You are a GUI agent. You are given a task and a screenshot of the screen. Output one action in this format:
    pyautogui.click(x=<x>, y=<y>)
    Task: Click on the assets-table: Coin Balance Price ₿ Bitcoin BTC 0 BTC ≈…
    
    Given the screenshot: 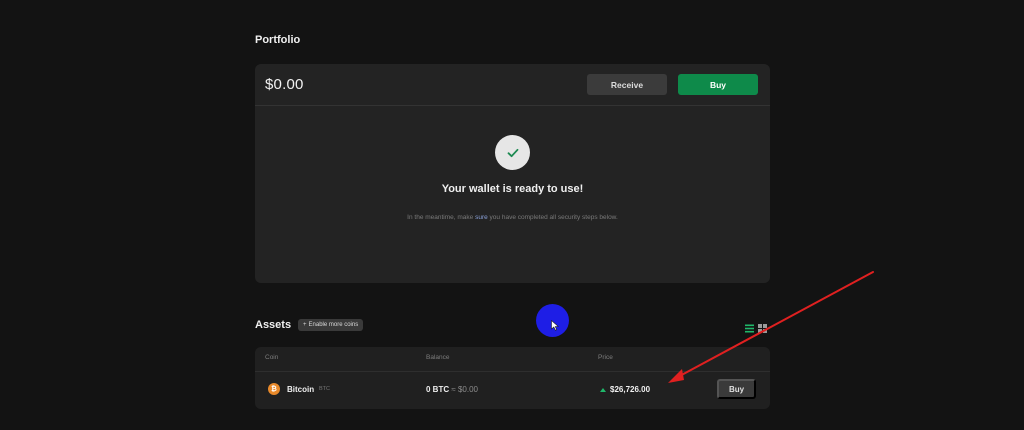 What is the action you would take?
    pyautogui.click(x=512, y=378)
    